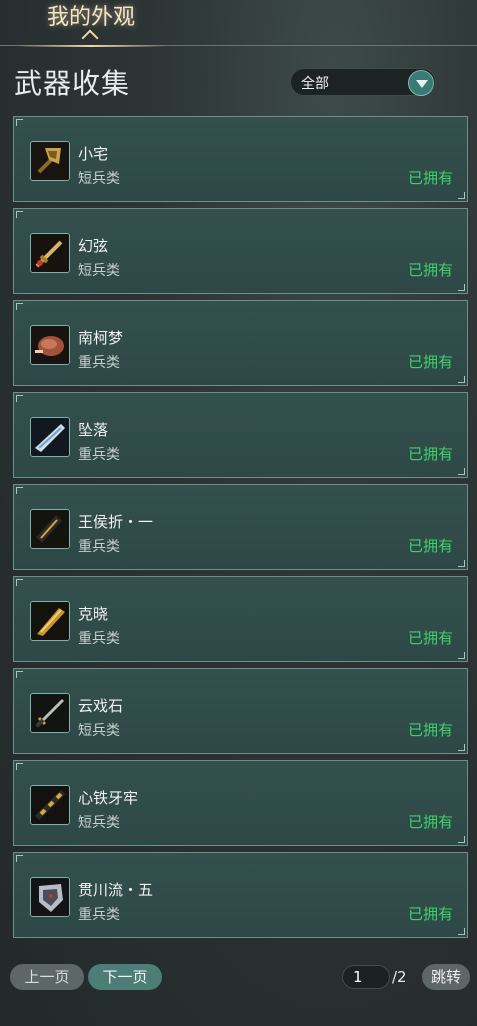 The width and height of the screenshot is (477, 1026). Describe the element at coordinates (240, 251) in the screenshot. I see `weapon-card: 幻弦 短兵类 已拥有` at that location.